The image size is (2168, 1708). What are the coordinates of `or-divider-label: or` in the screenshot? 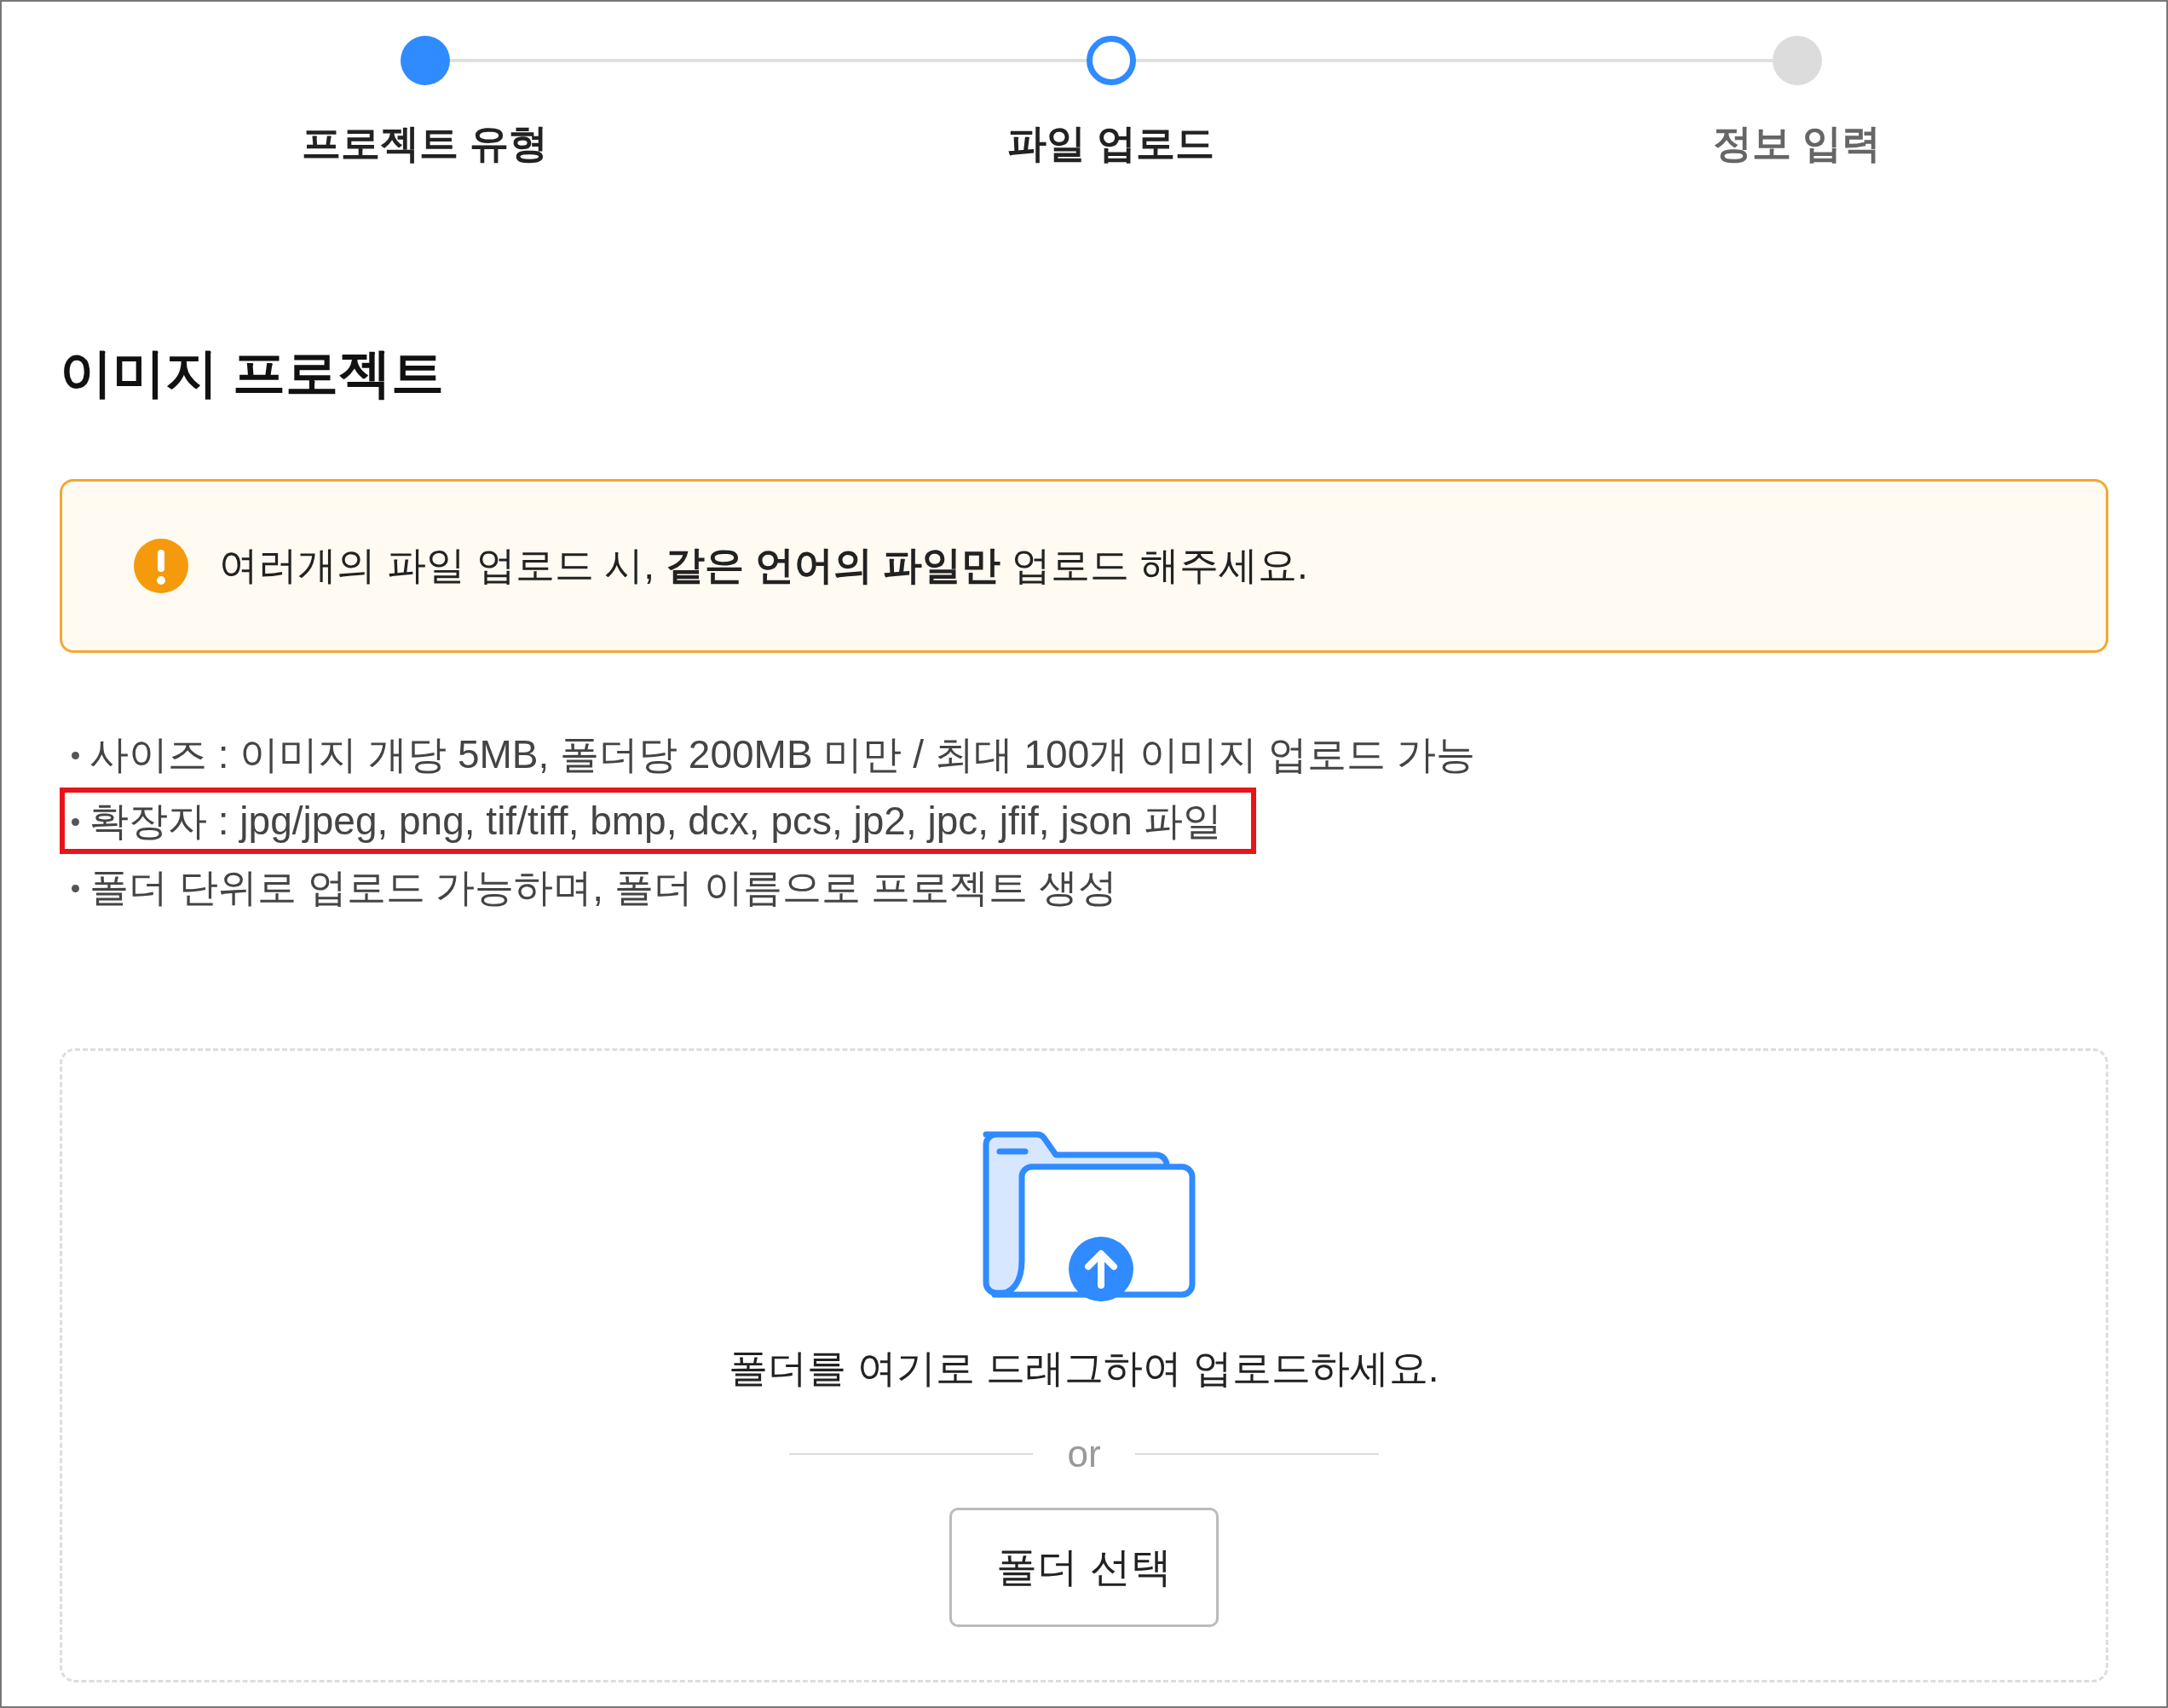 It's located at (1084, 1454).